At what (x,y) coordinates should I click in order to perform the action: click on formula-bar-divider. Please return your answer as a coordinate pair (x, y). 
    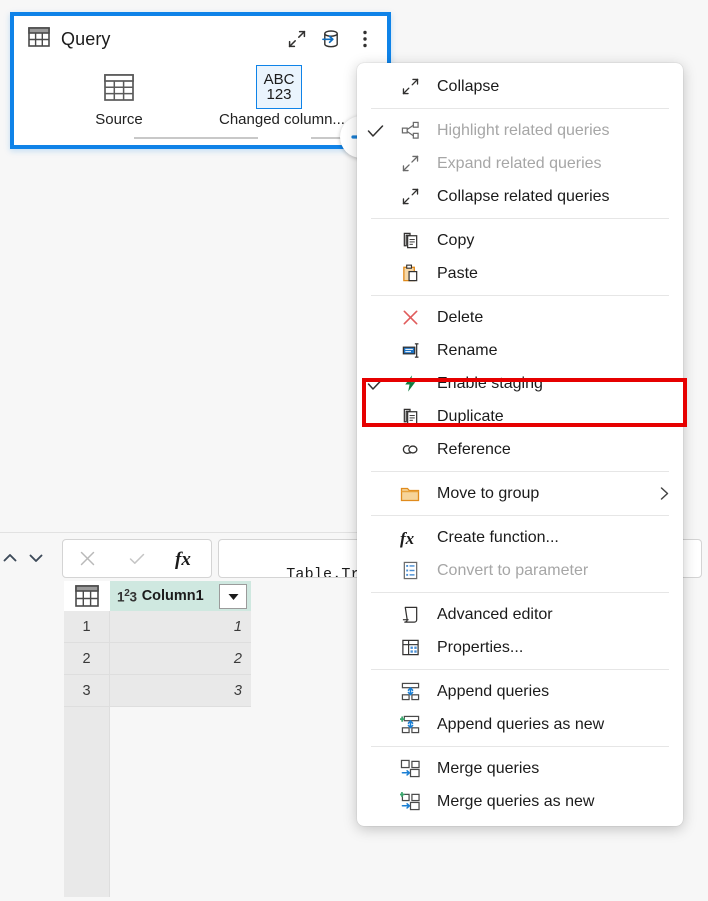
    Looking at the image, I should click on (180, 532).